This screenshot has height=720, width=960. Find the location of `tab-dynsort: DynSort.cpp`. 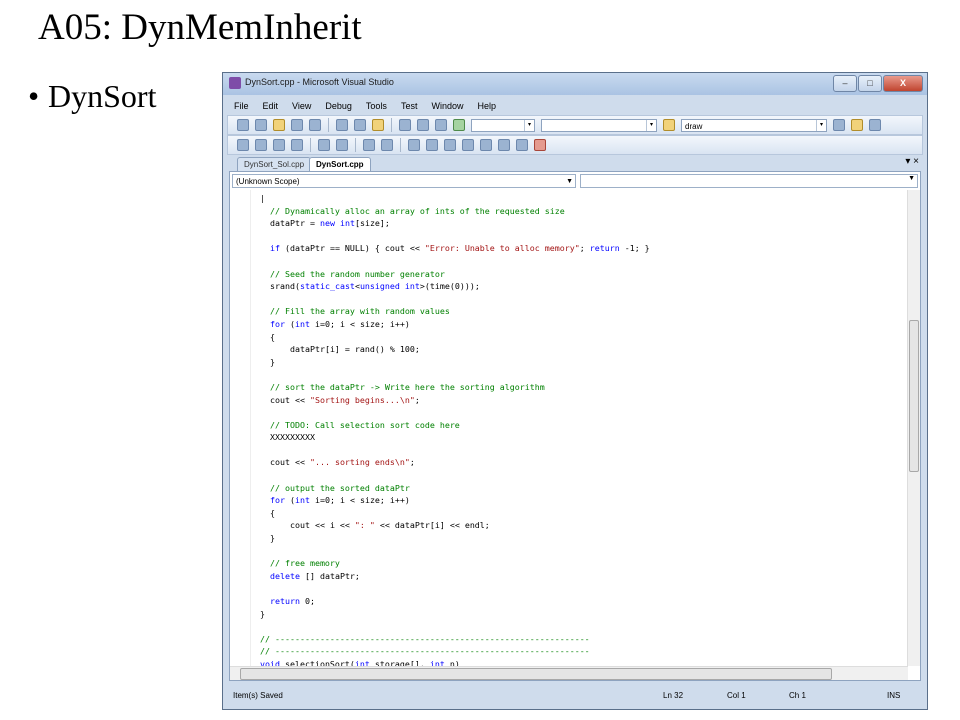

tab-dynsort: DynSort.cpp is located at coordinates (340, 164).